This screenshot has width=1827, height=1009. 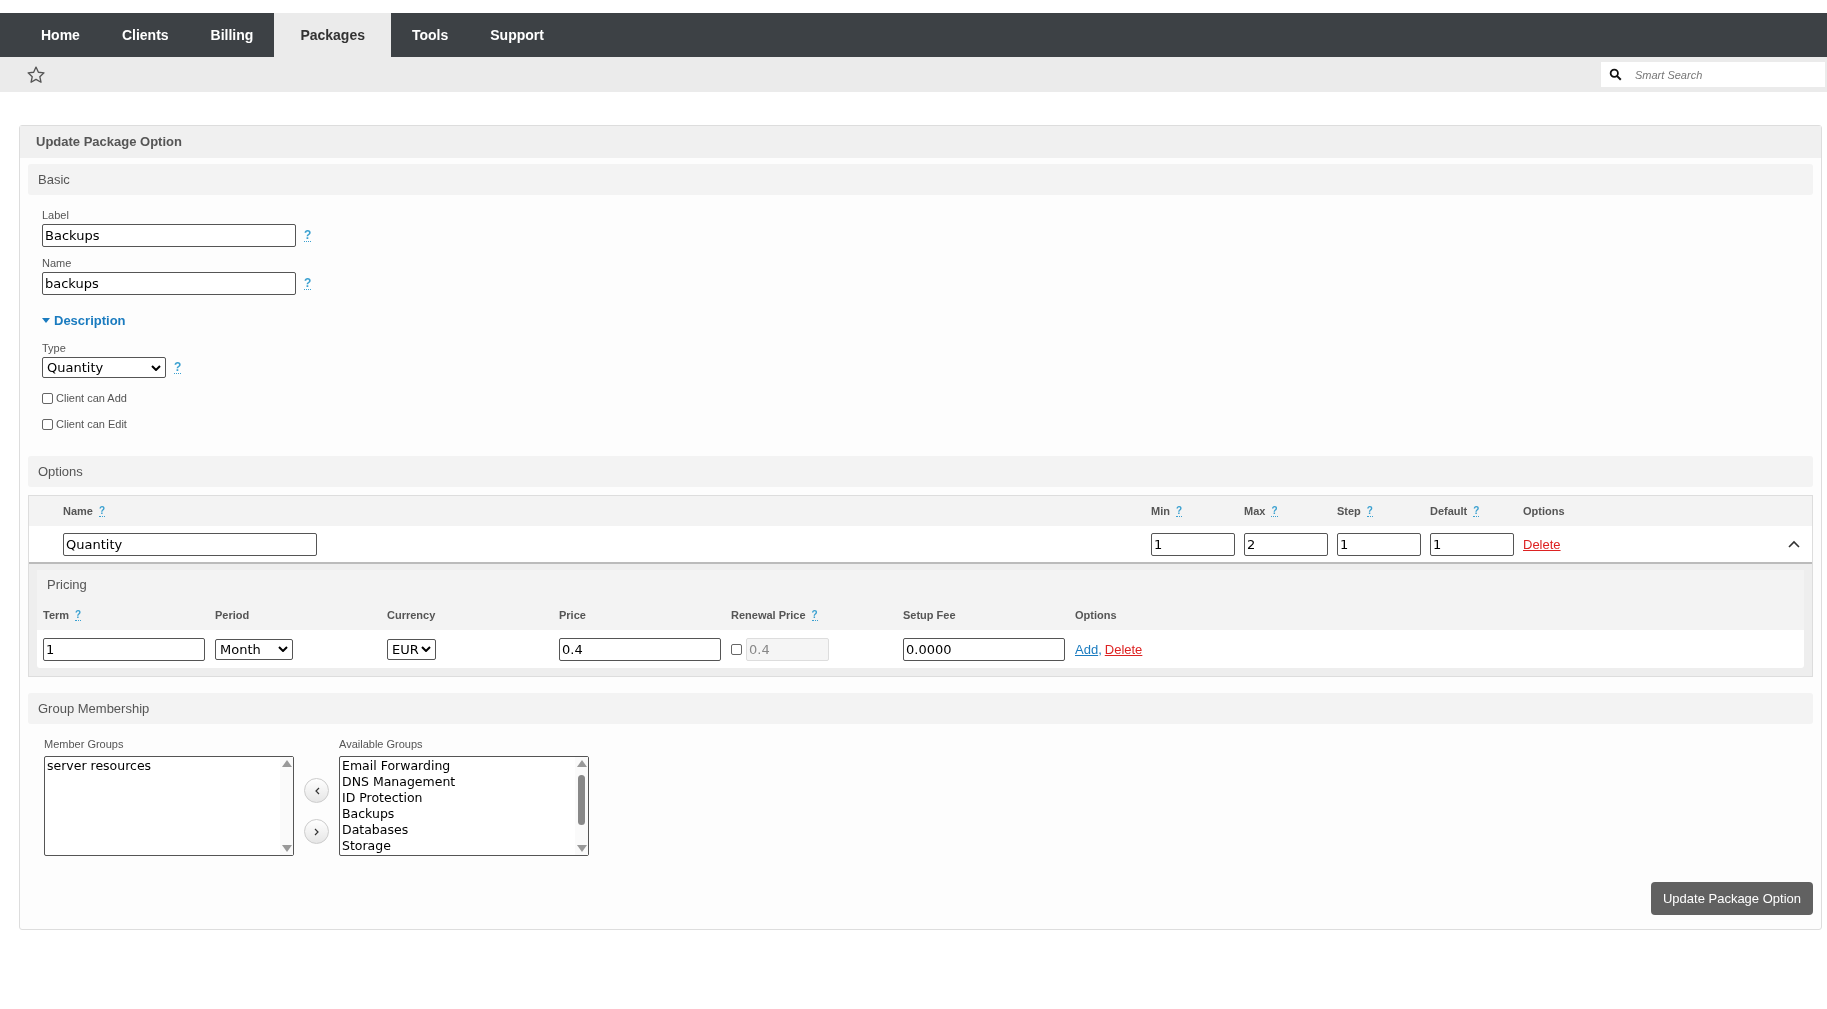 I want to click on field-label: Member Groups, so click(x=84, y=744).